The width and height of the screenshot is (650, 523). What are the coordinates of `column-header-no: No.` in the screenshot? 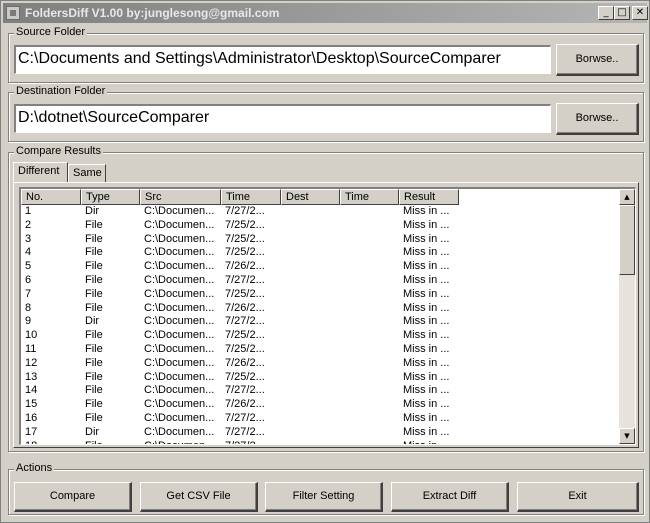 It's located at (51, 197).